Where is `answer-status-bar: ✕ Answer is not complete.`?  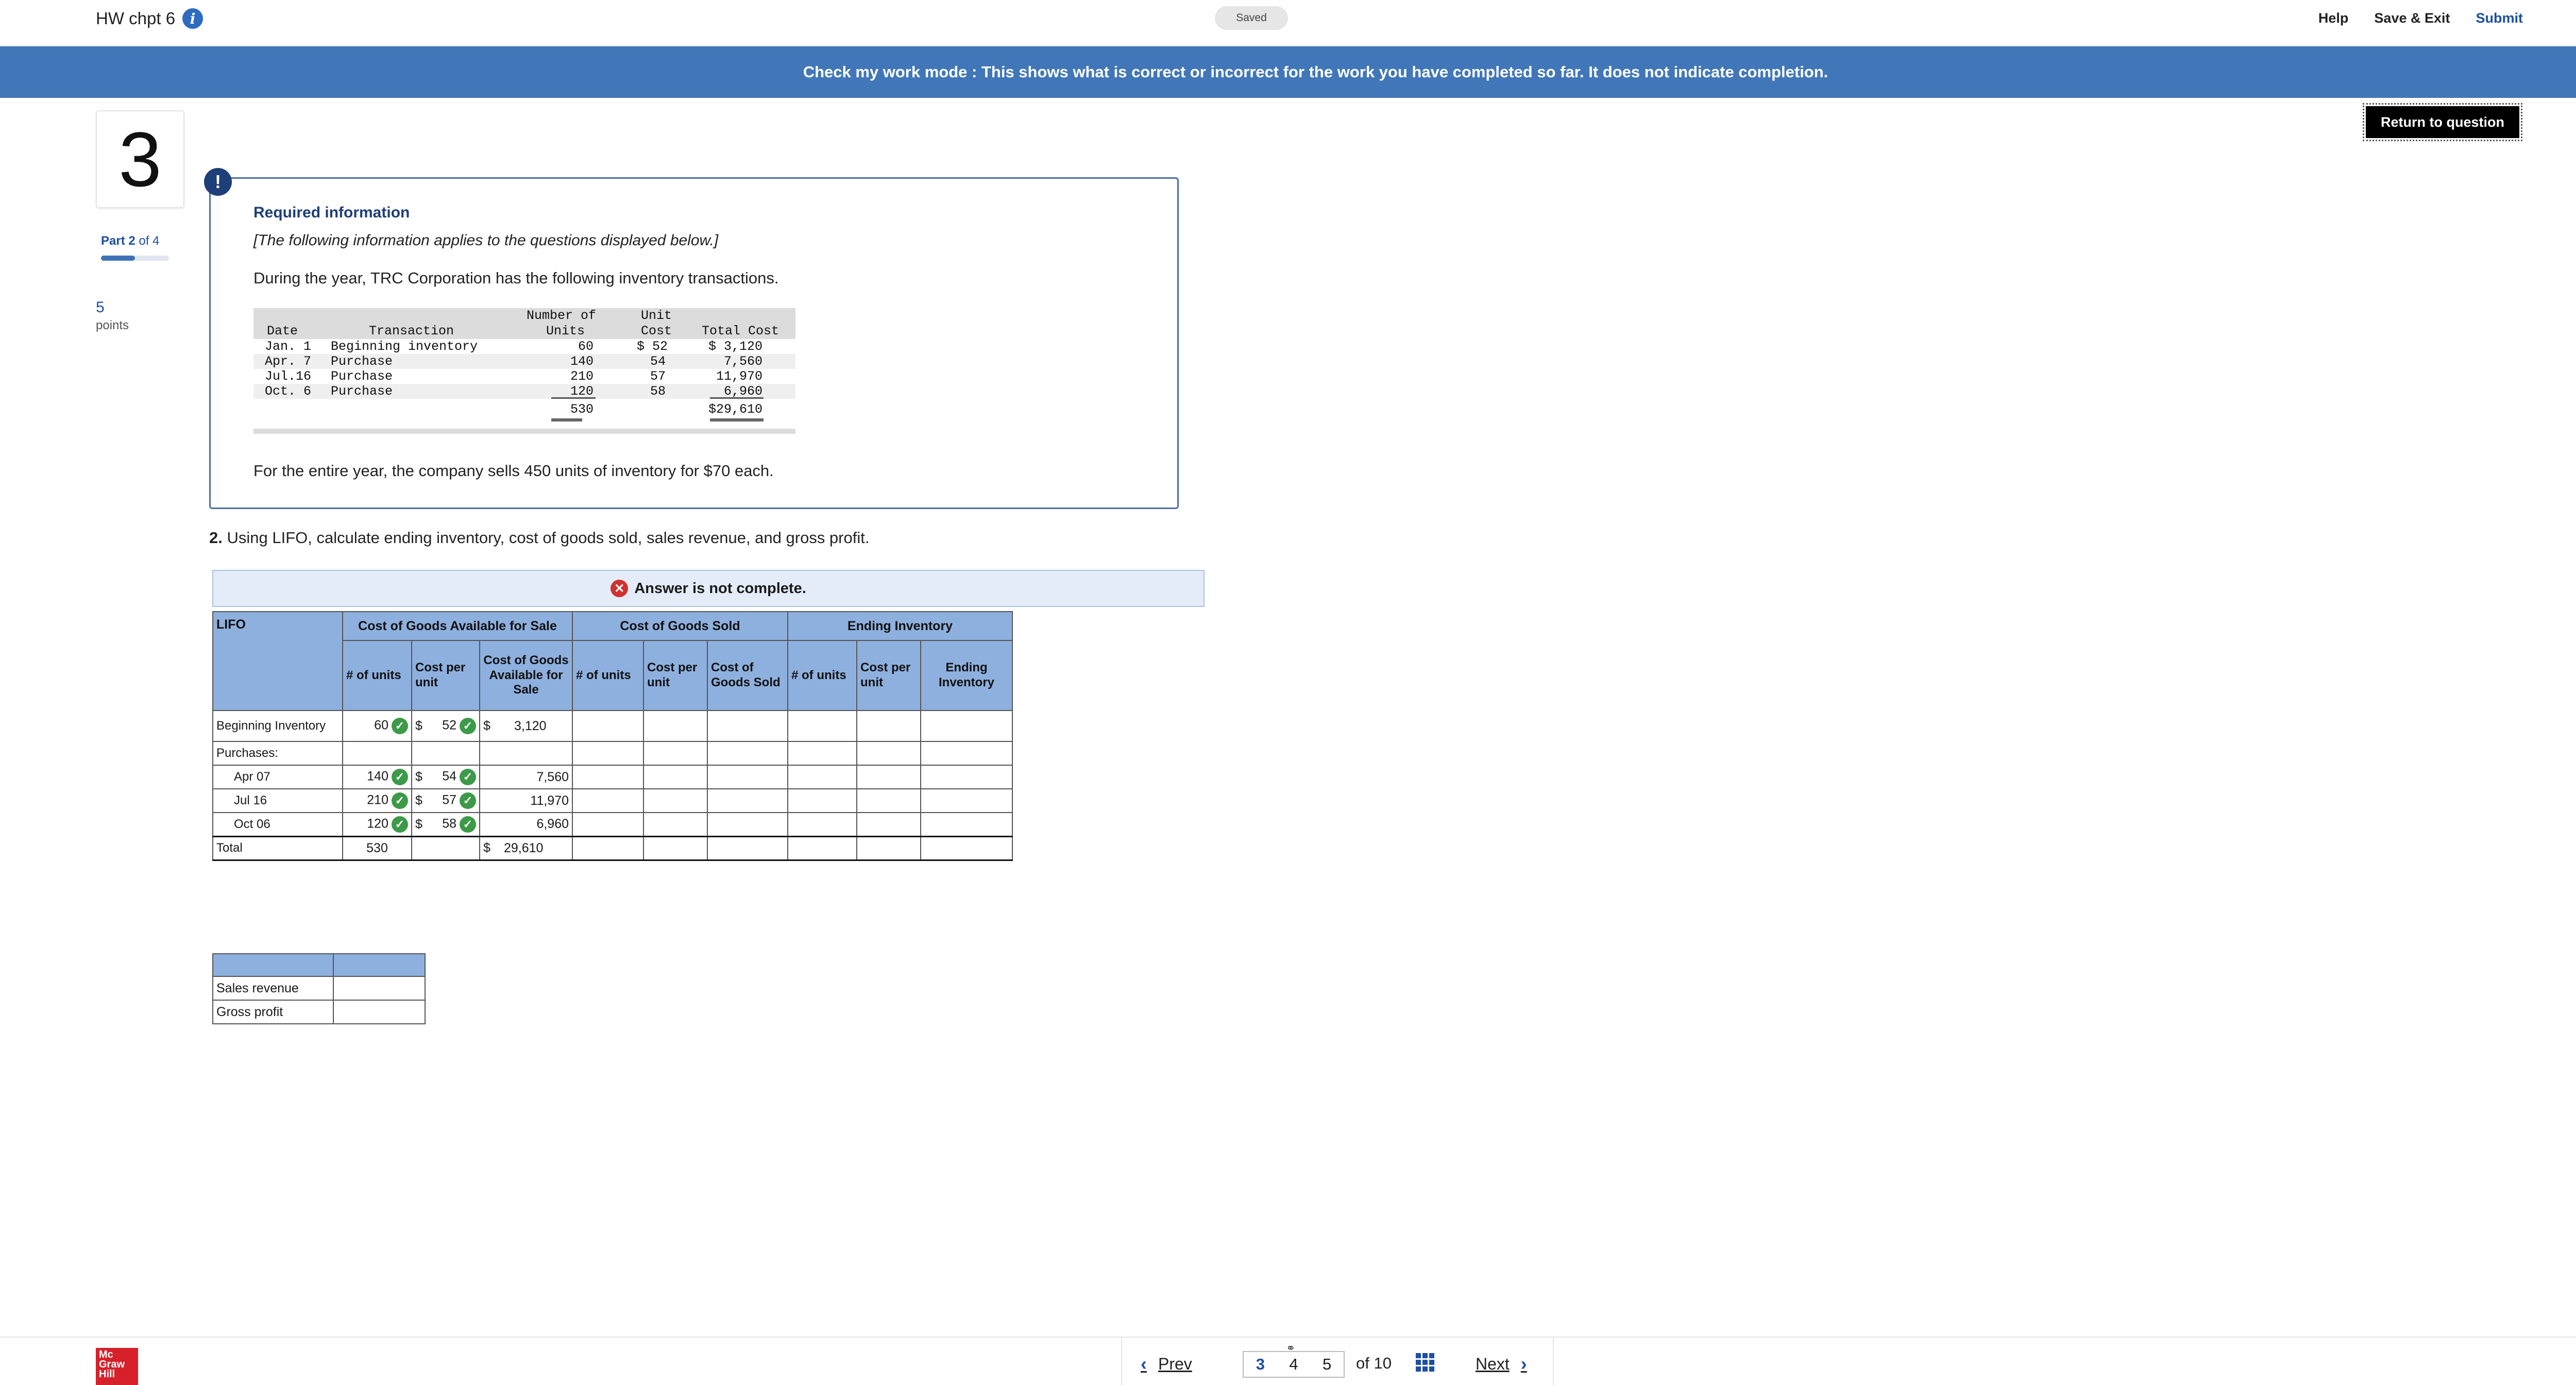
answer-status-bar: ✕ Answer is not complete. is located at coordinates (709, 588).